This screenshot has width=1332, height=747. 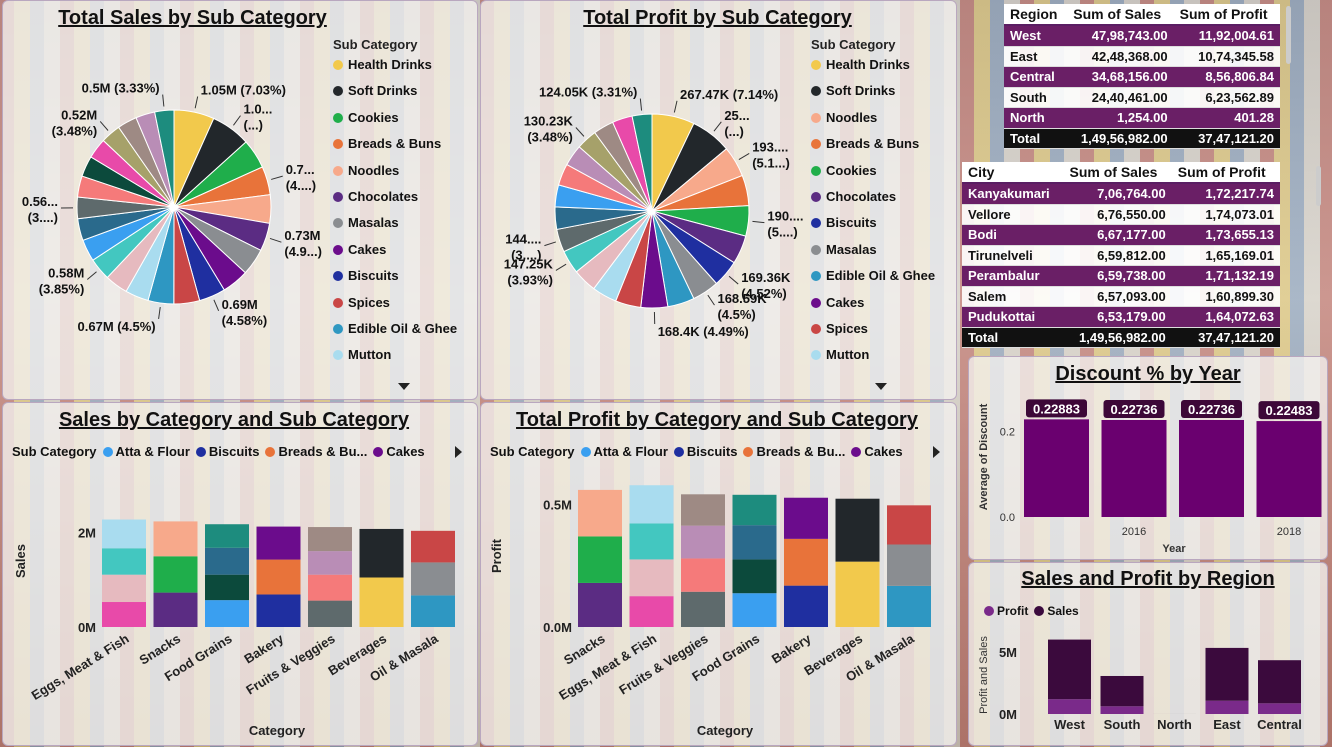 I want to click on bar-segment-fresh-vegetables, so click(x=330, y=613).